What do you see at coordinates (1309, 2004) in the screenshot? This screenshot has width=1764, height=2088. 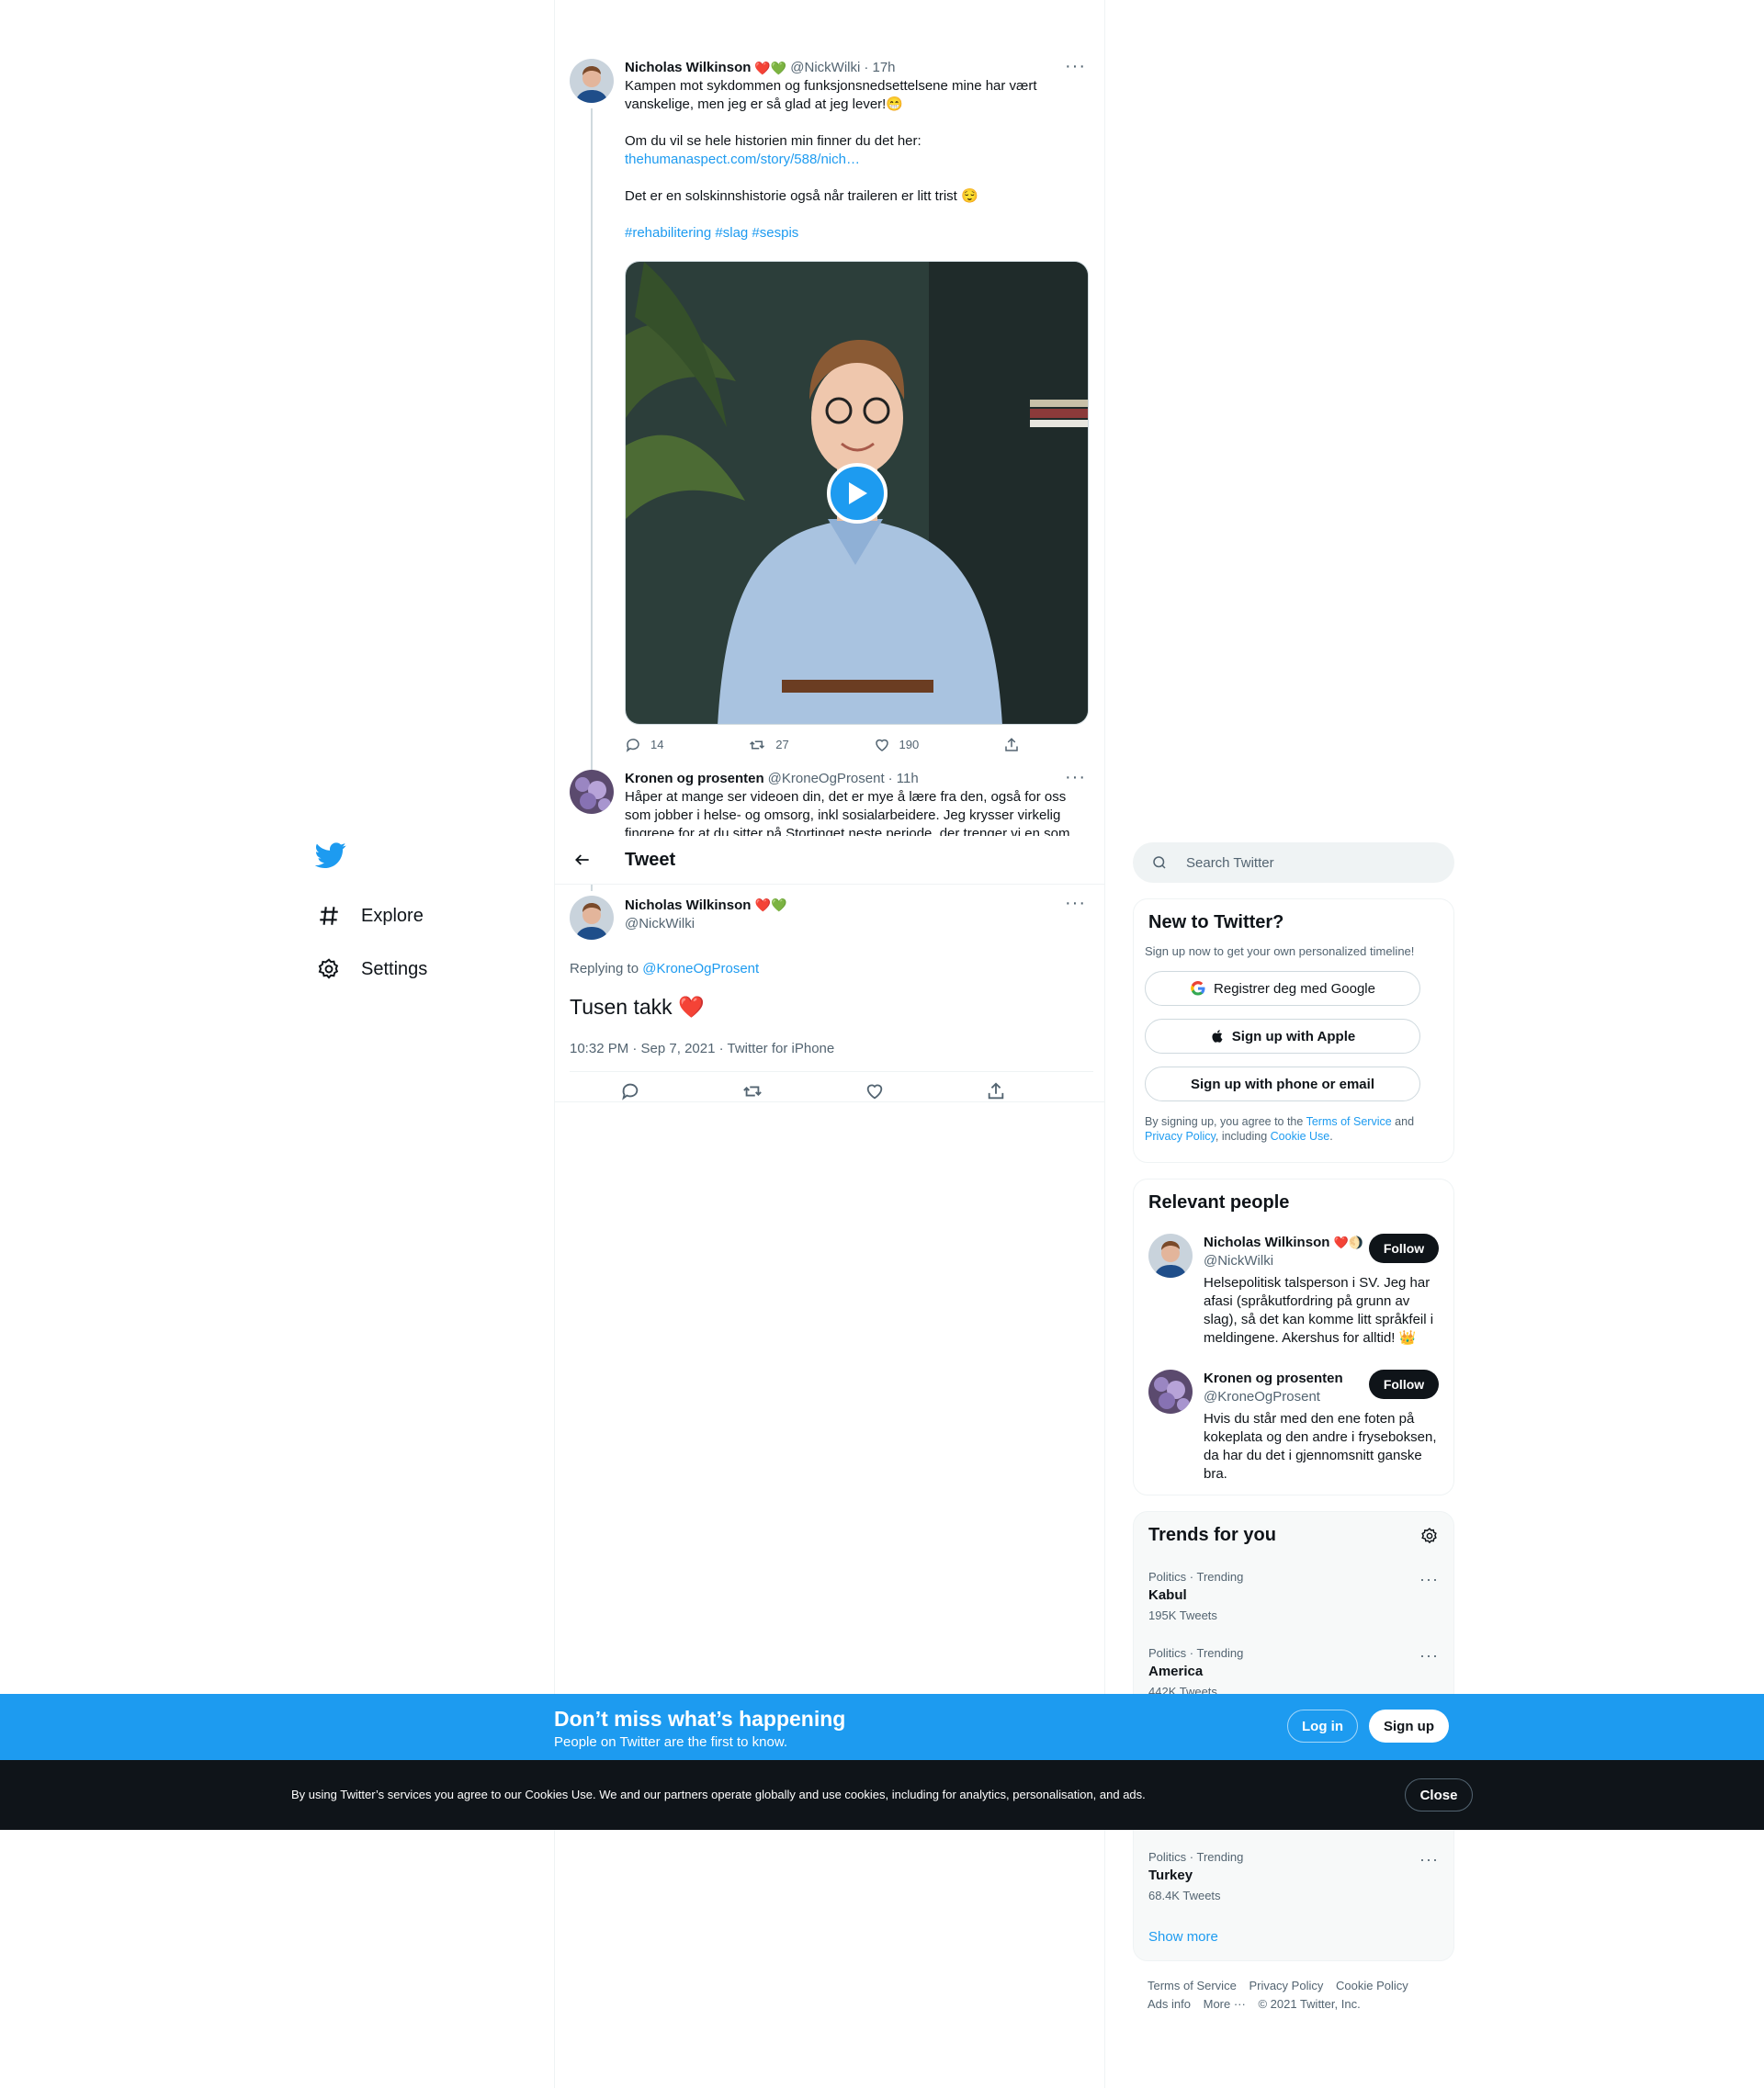 I see `footer-copyright: © 2021 Twitter, Inc.` at bounding box center [1309, 2004].